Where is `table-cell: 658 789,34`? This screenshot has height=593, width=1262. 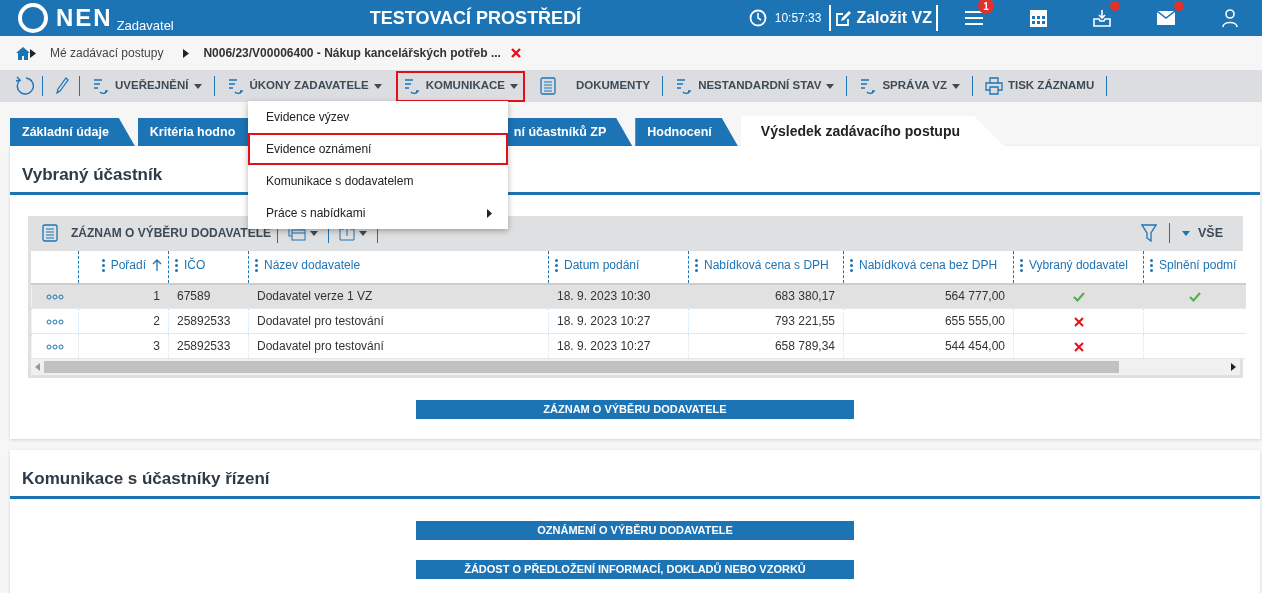 table-cell: 658 789,34 is located at coordinates (766, 346).